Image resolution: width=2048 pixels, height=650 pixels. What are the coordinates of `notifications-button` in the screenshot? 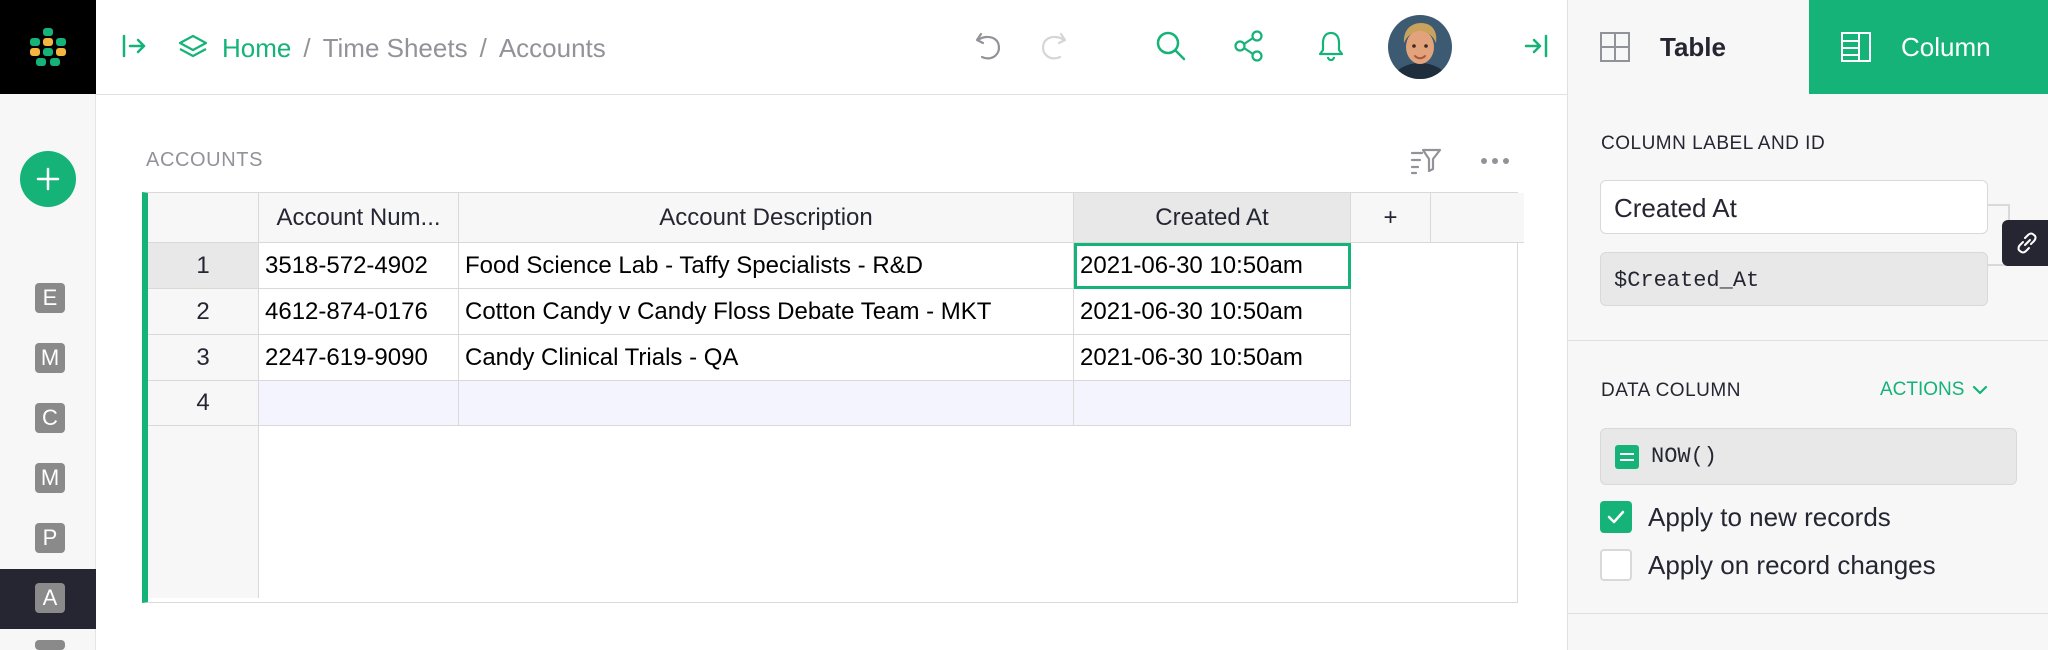 It's located at (1331, 46).